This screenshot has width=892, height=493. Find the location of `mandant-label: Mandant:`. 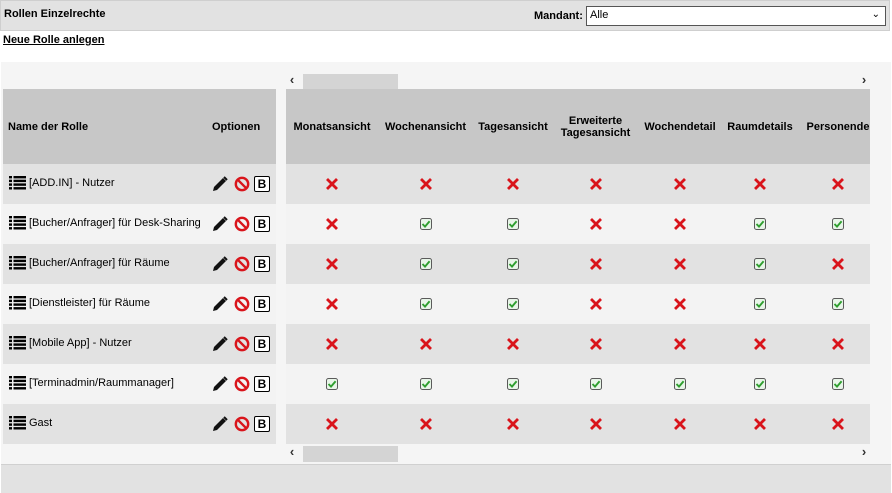

mandant-label: Mandant: is located at coordinates (558, 16).